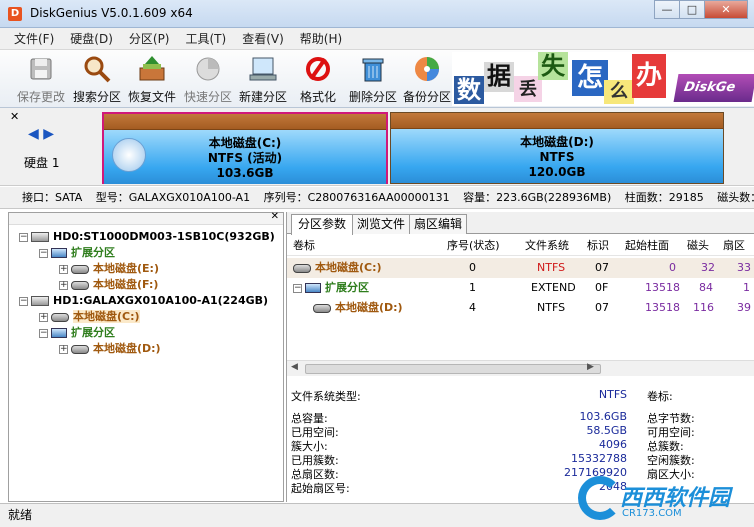  I want to click on partition-size: 103.6GB, so click(245, 173).